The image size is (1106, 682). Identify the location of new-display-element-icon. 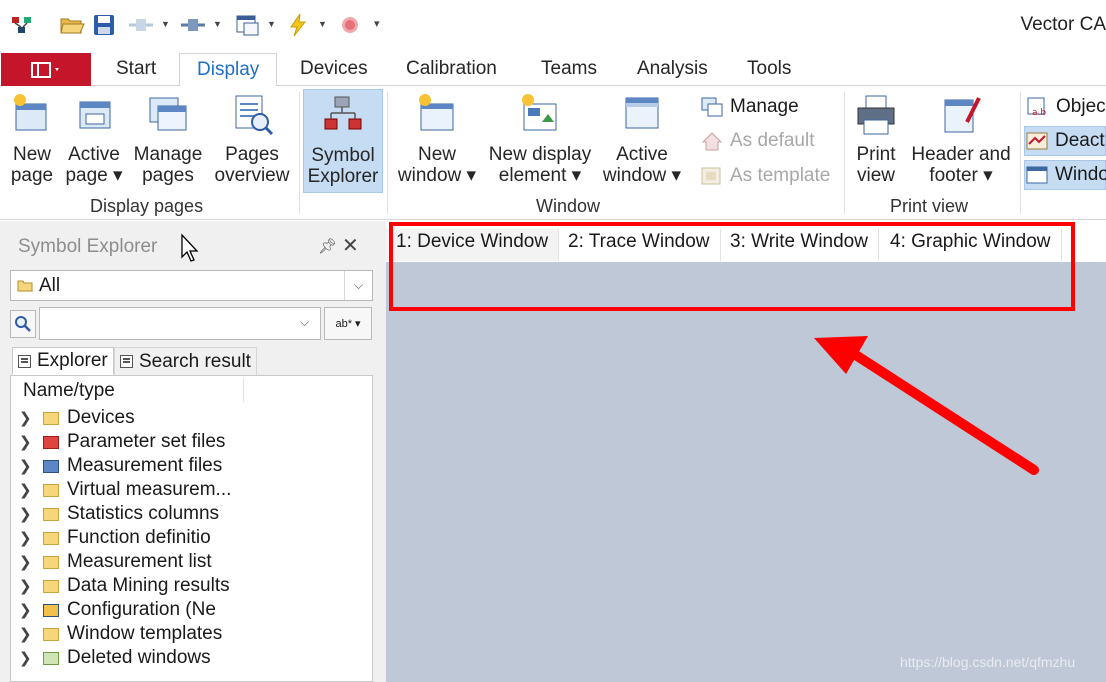
(539, 112).